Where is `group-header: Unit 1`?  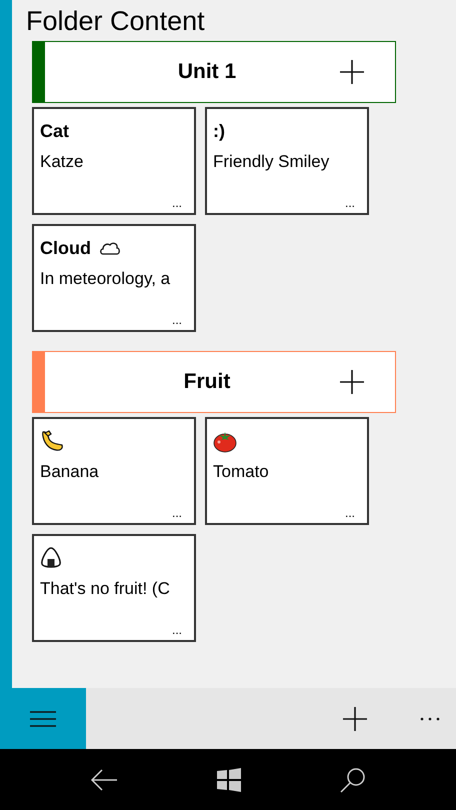
group-header: Unit 1 is located at coordinates (214, 72).